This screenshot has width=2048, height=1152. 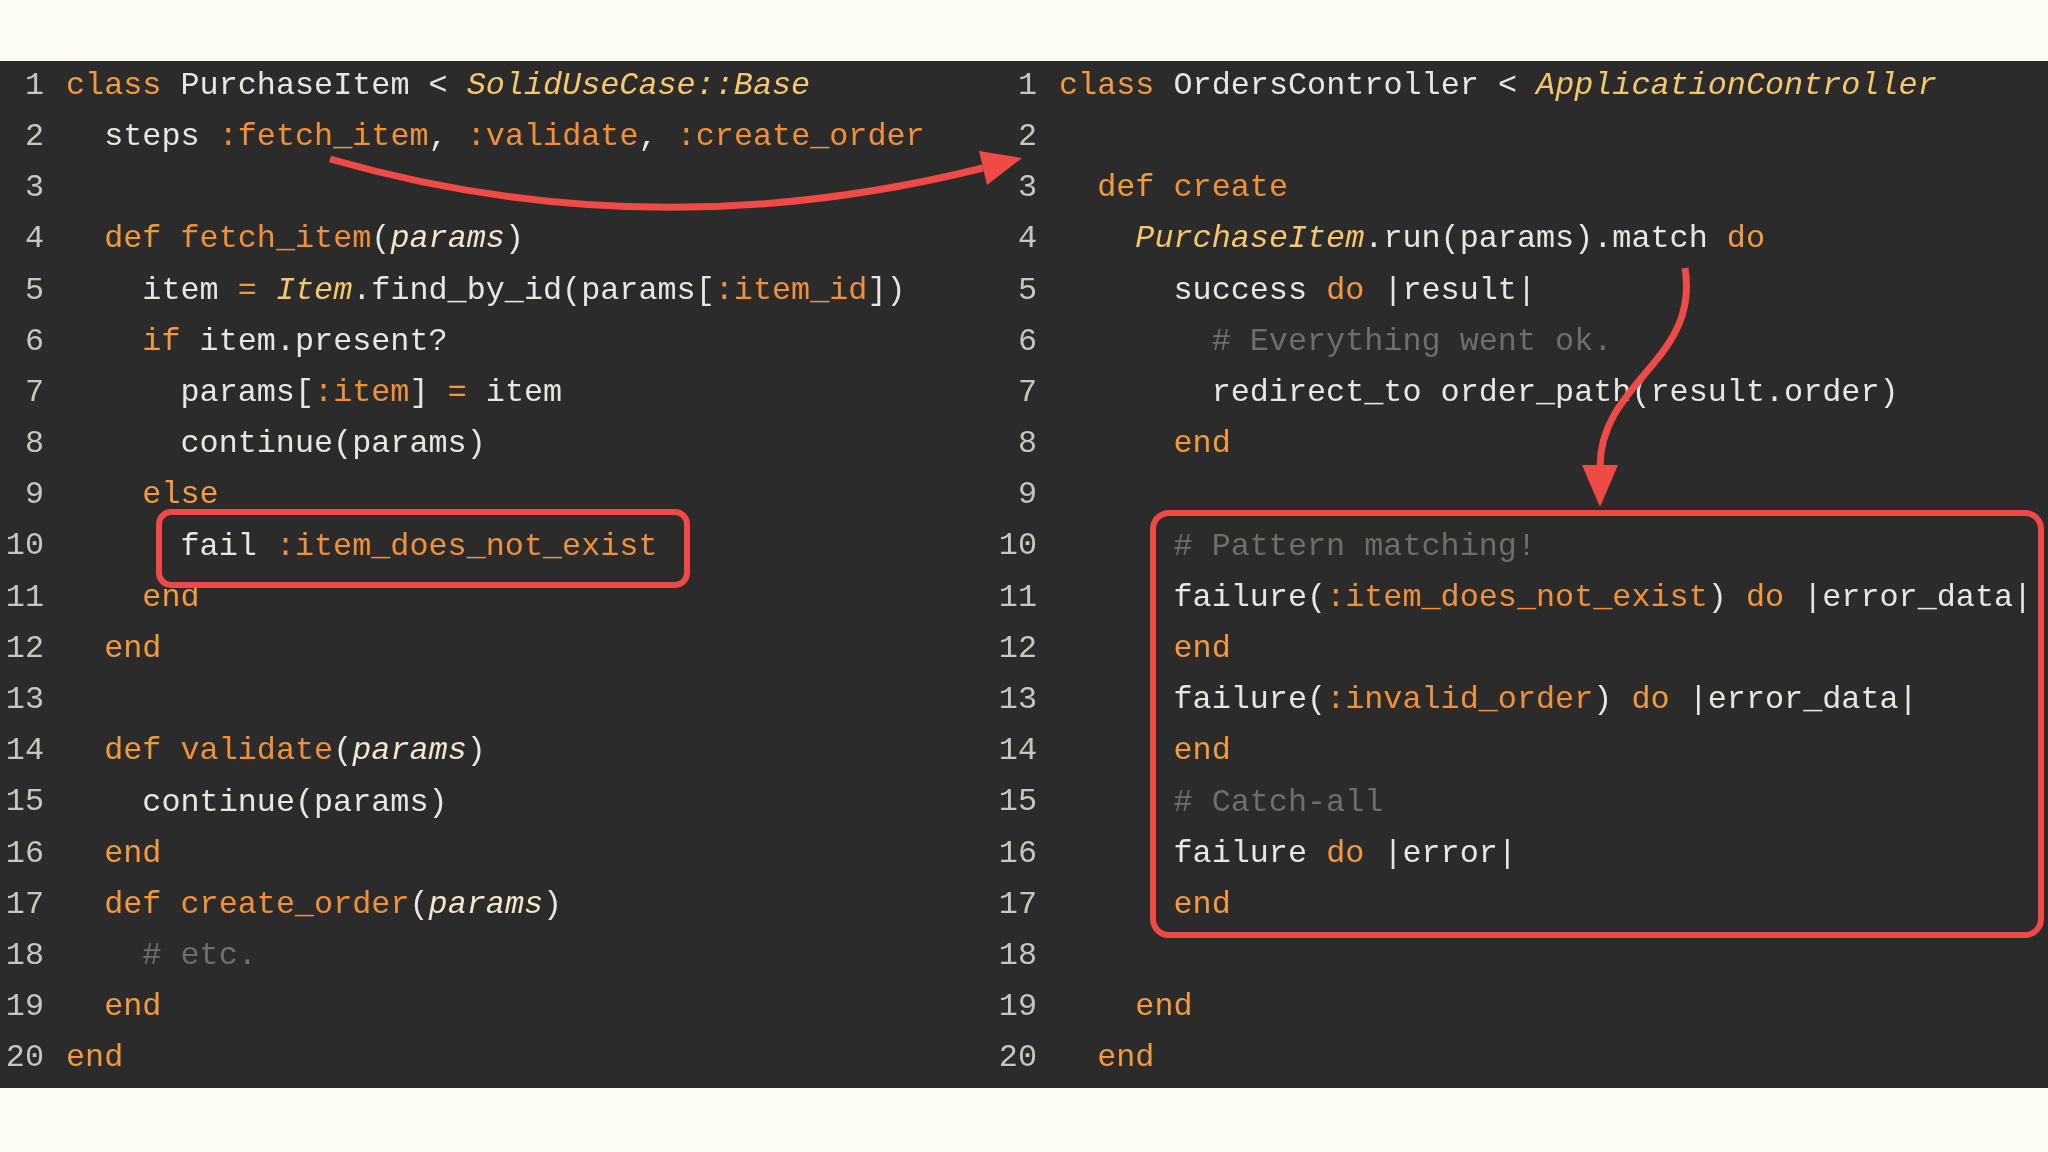 What do you see at coordinates (438, 86) in the screenshot?
I see `code-line: class PurchaseItem < SolidUseCase::Base` at bounding box center [438, 86].